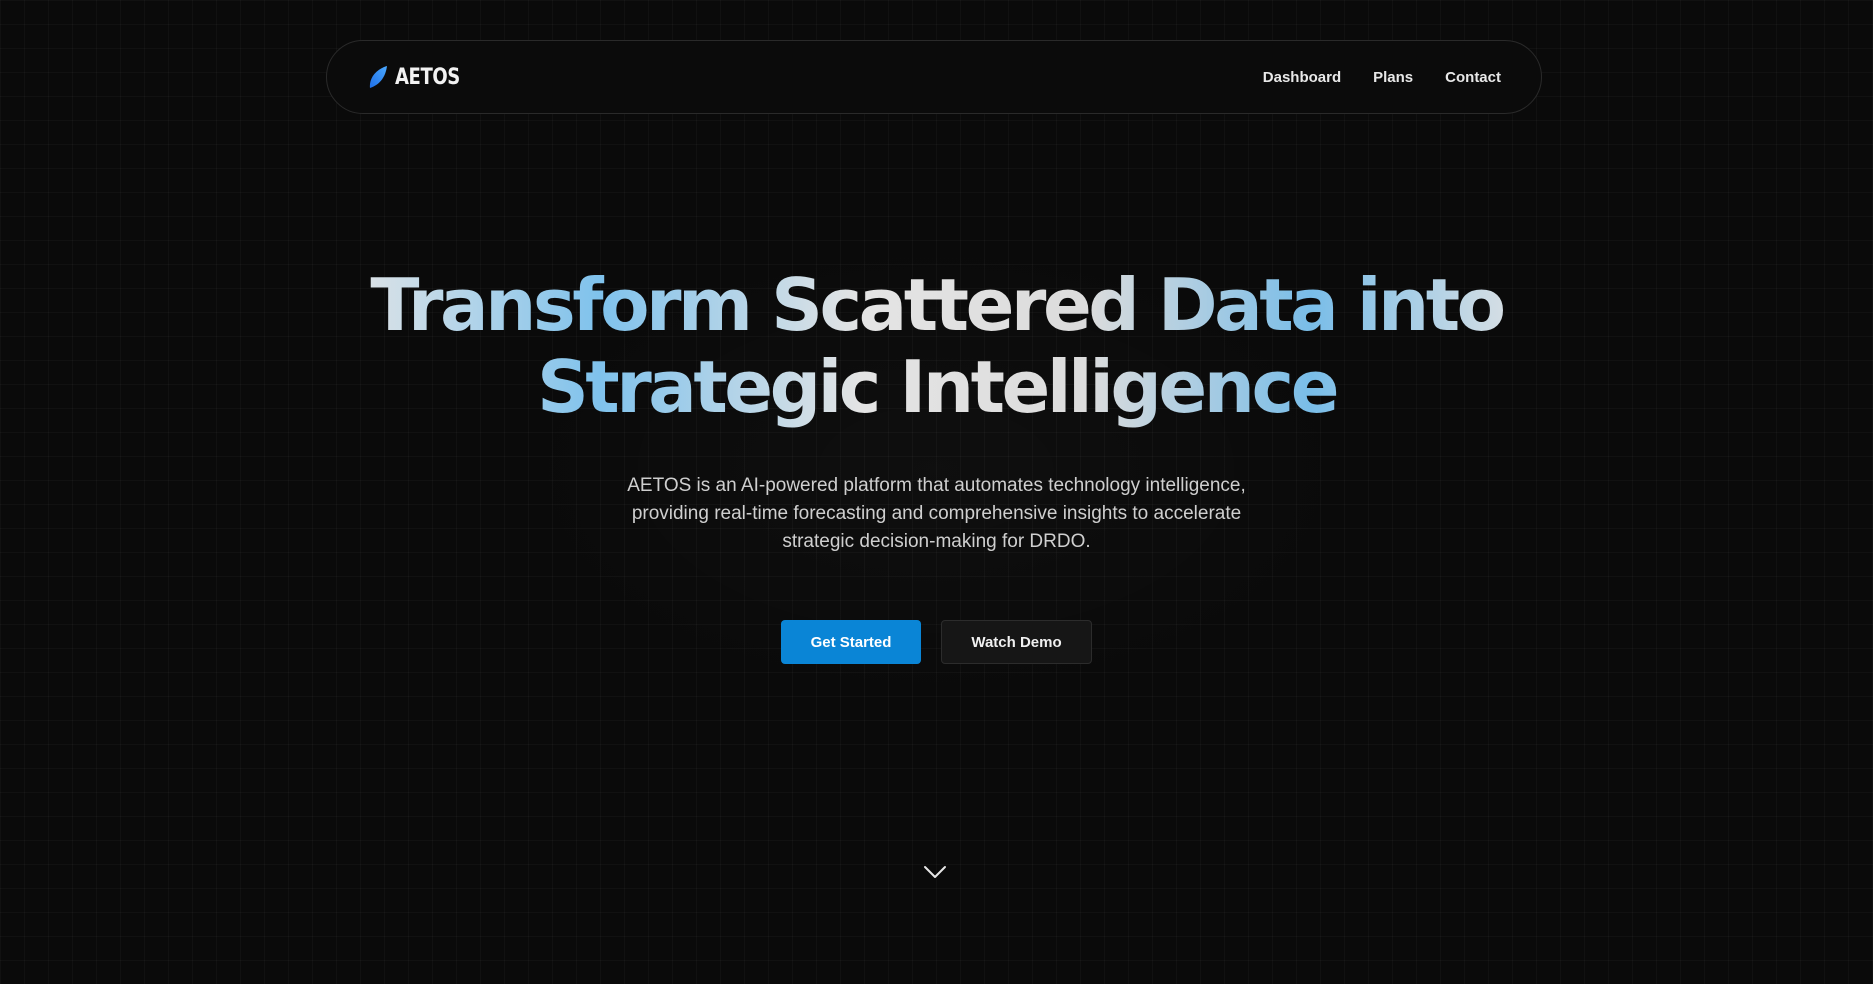 Image resolution: width=1873 pixels, height=984 pixels. Describe the element at coordinates (851, 642) in the screenshot. I see `get-started-button: Get Started` at that location.